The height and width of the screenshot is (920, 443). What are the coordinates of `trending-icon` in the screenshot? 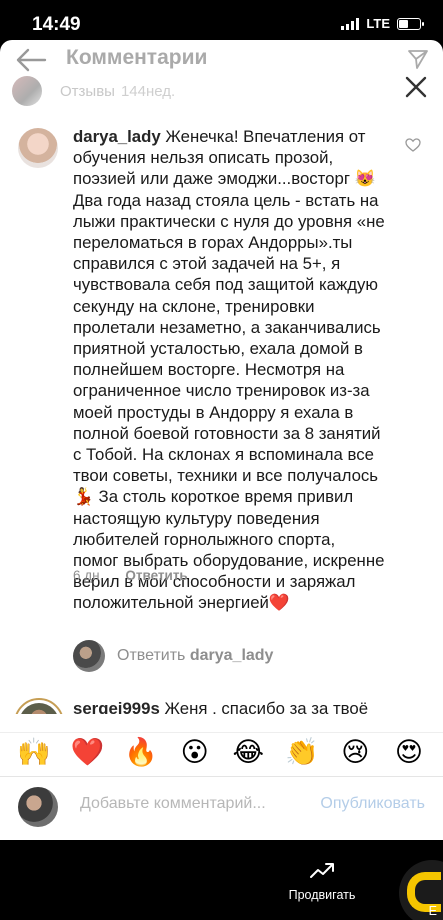 It's located at (322, 870).